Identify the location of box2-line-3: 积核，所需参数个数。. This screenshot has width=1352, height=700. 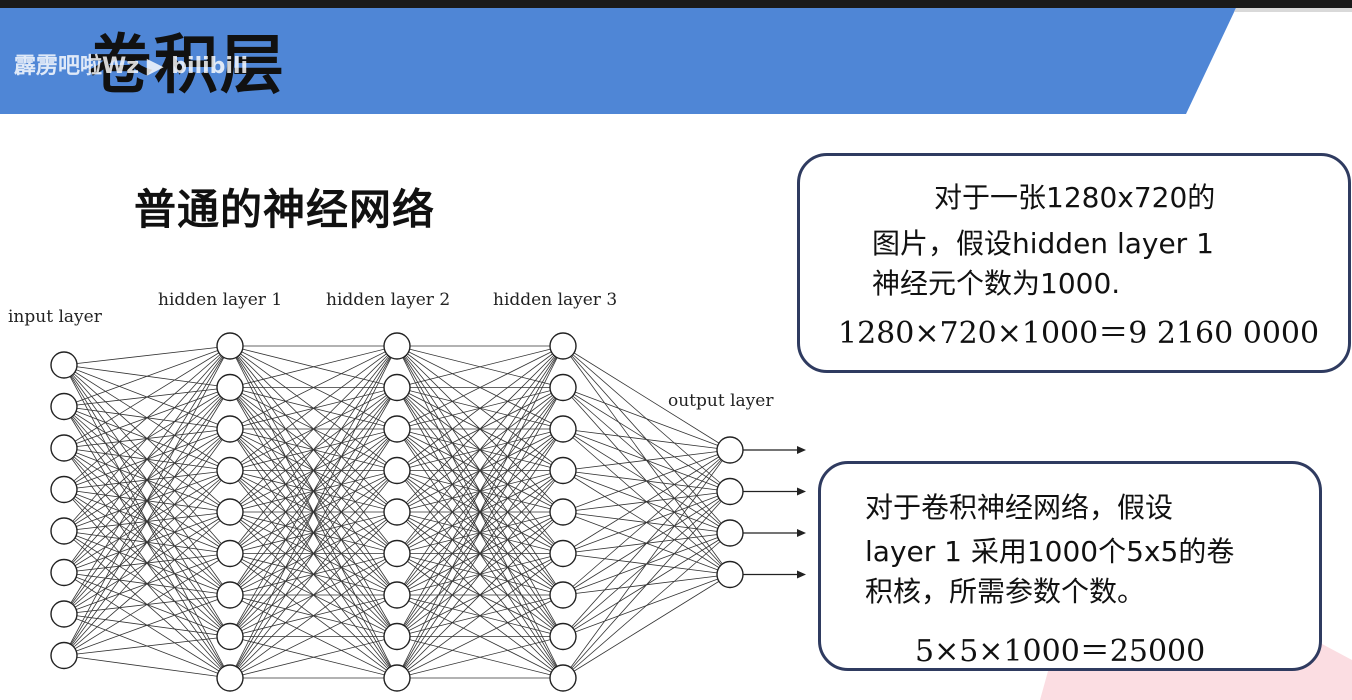
(1005, 591).